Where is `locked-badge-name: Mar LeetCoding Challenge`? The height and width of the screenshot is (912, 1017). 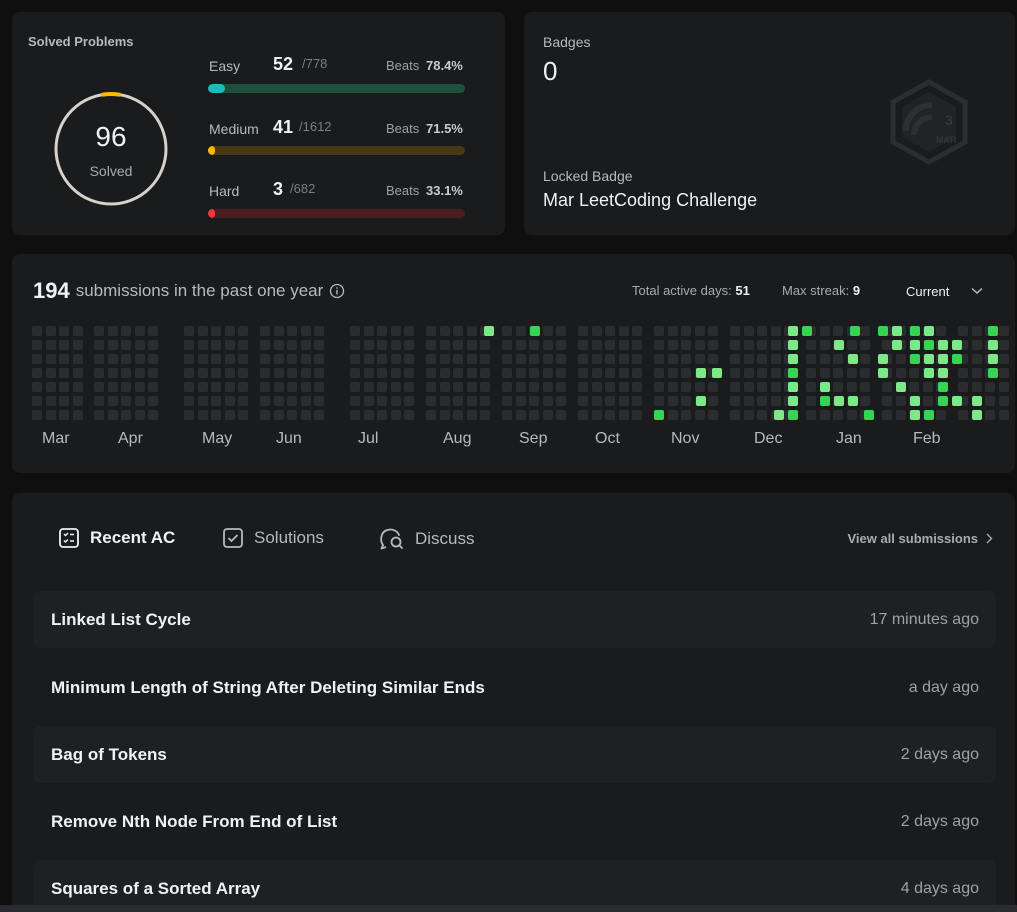 locked-badge-name: Mar LeetCoding Challenge is located at coordinates (650, 200).